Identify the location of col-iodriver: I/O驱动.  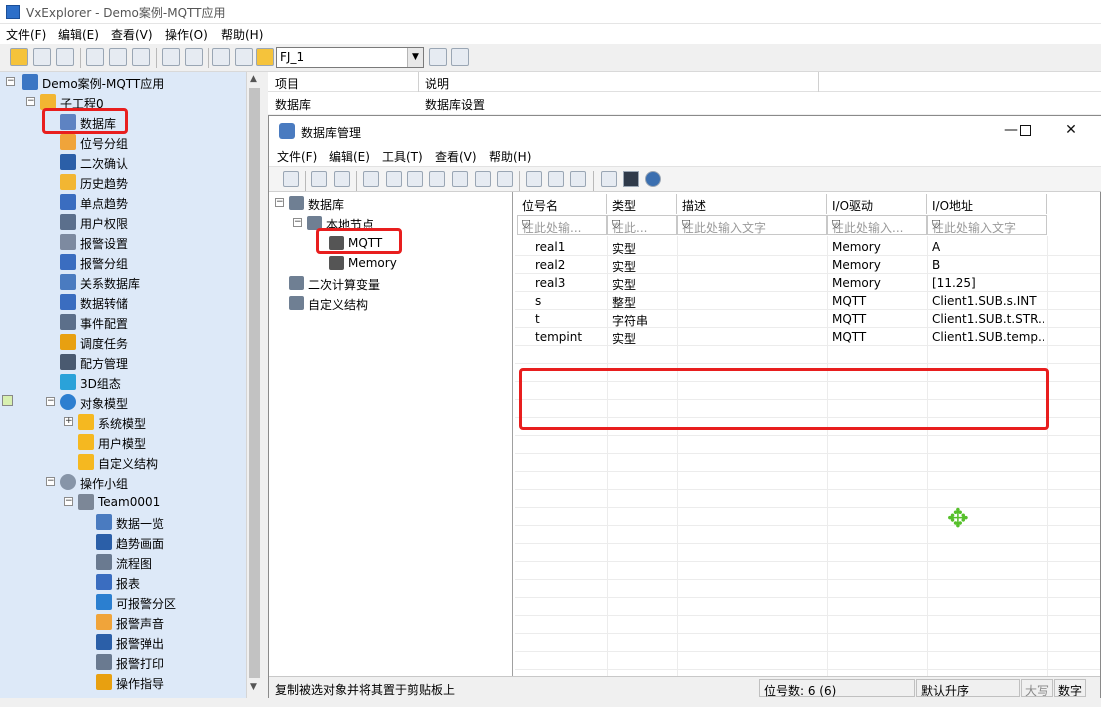
(877, 204).